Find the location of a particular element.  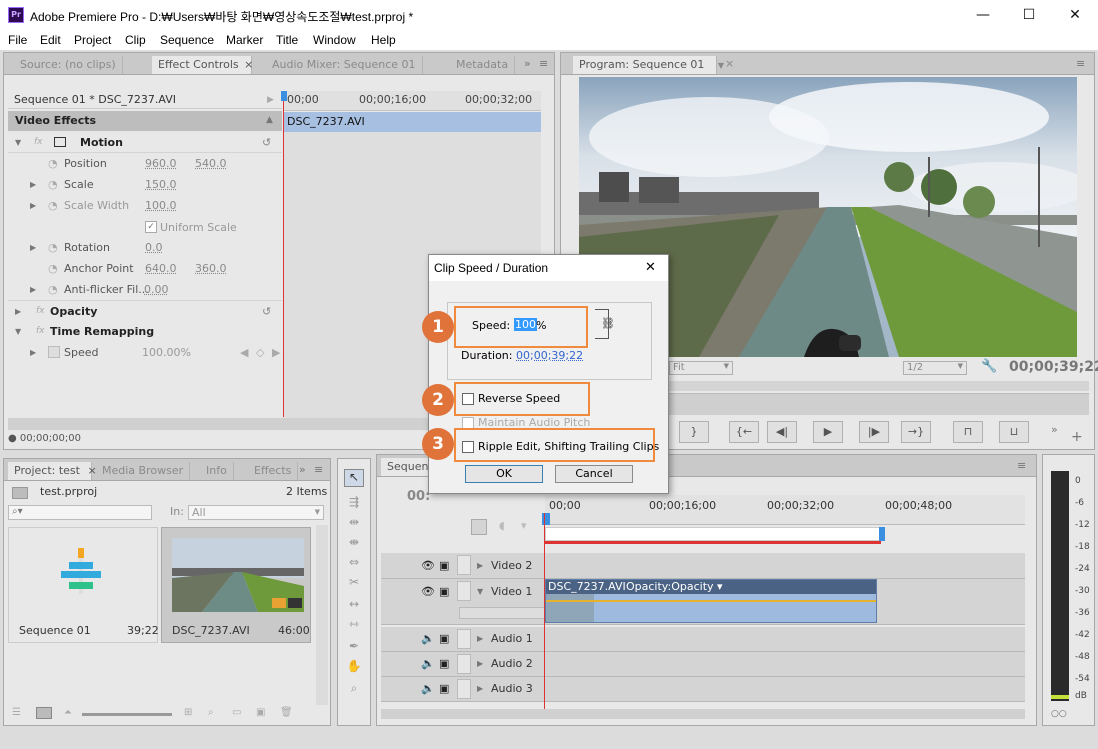

timeline-playhead-line is located at coordinates (544, 611).